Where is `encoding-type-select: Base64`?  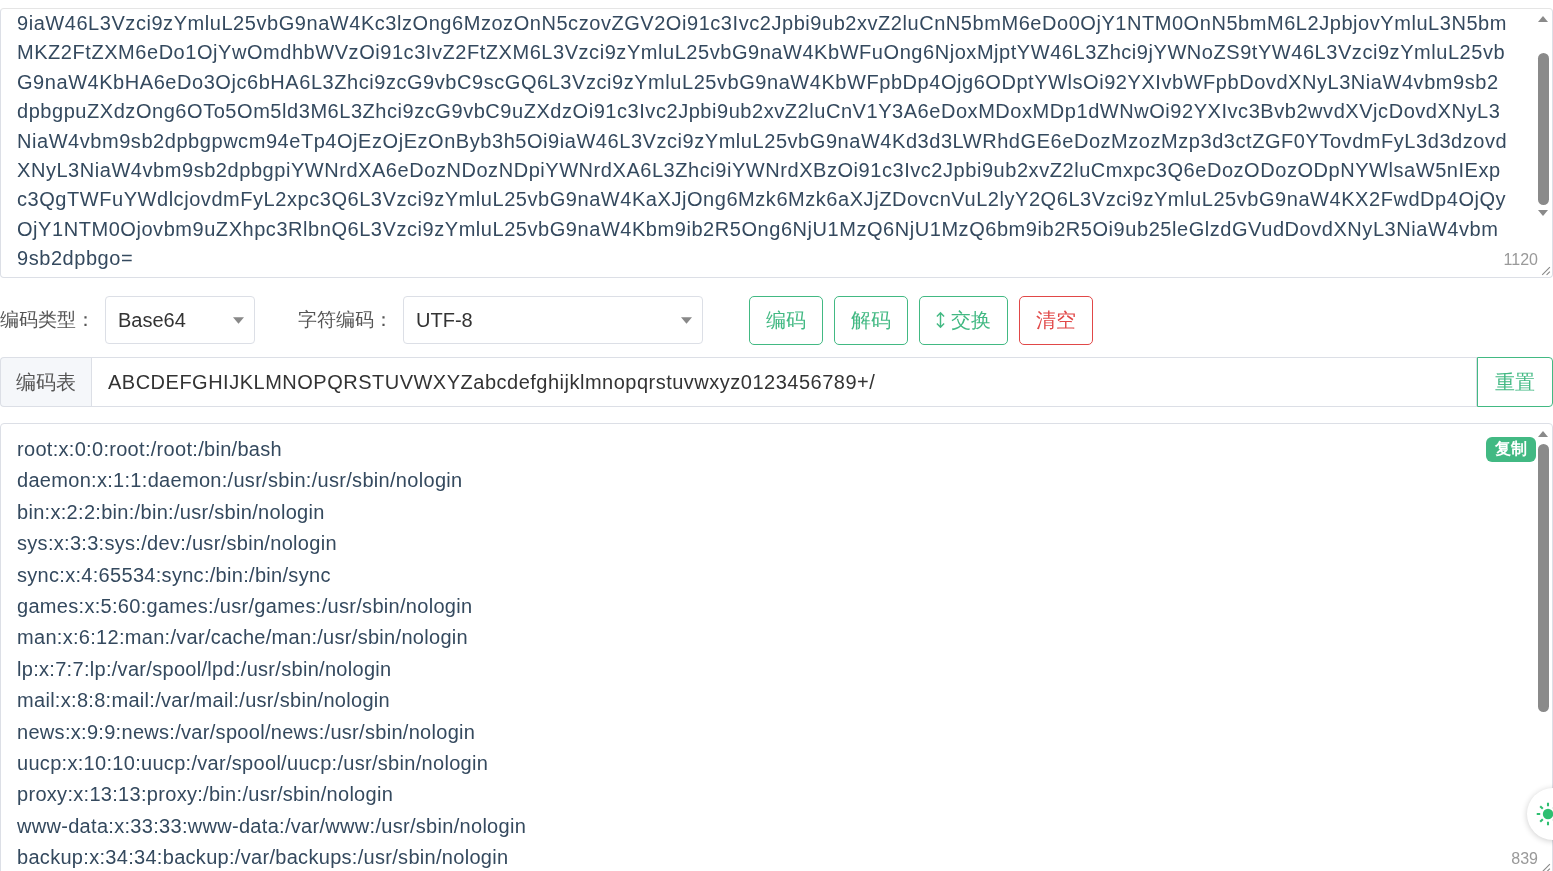
encoding-type-select: Base64 is located at coordinates (180, 320).